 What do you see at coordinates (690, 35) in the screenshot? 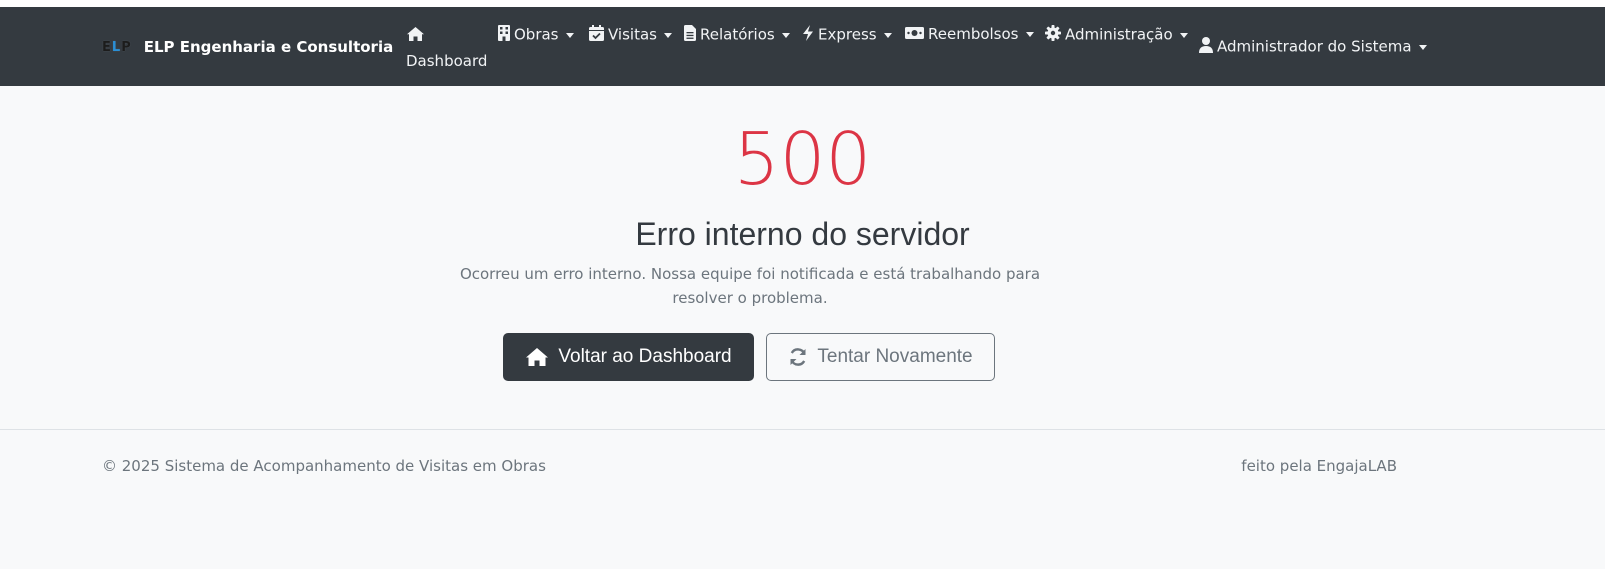
I see `file-icon` at bounding box center [690, 35].